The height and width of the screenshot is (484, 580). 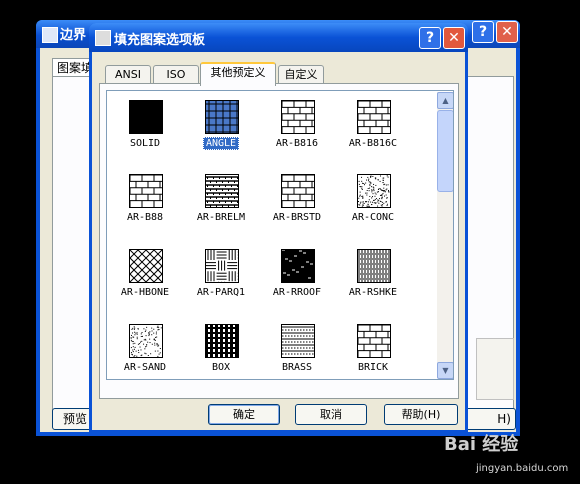 I want to click on pattern-item-brass: BRASS, so click(x=297, y=348).